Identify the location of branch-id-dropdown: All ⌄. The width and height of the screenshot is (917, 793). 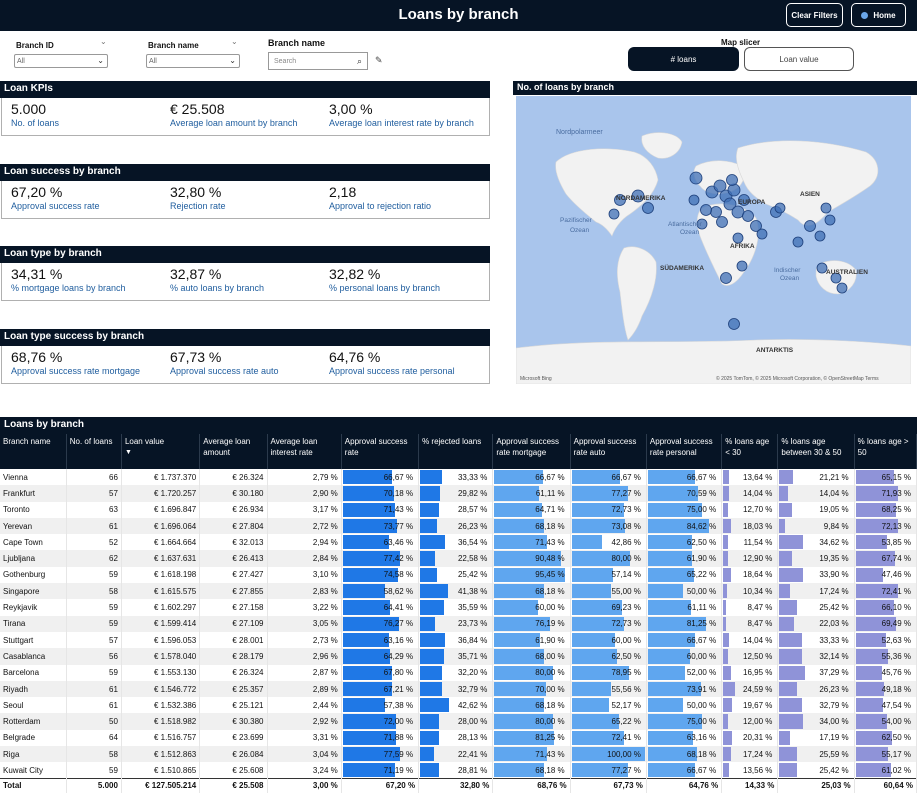
(61, 61).